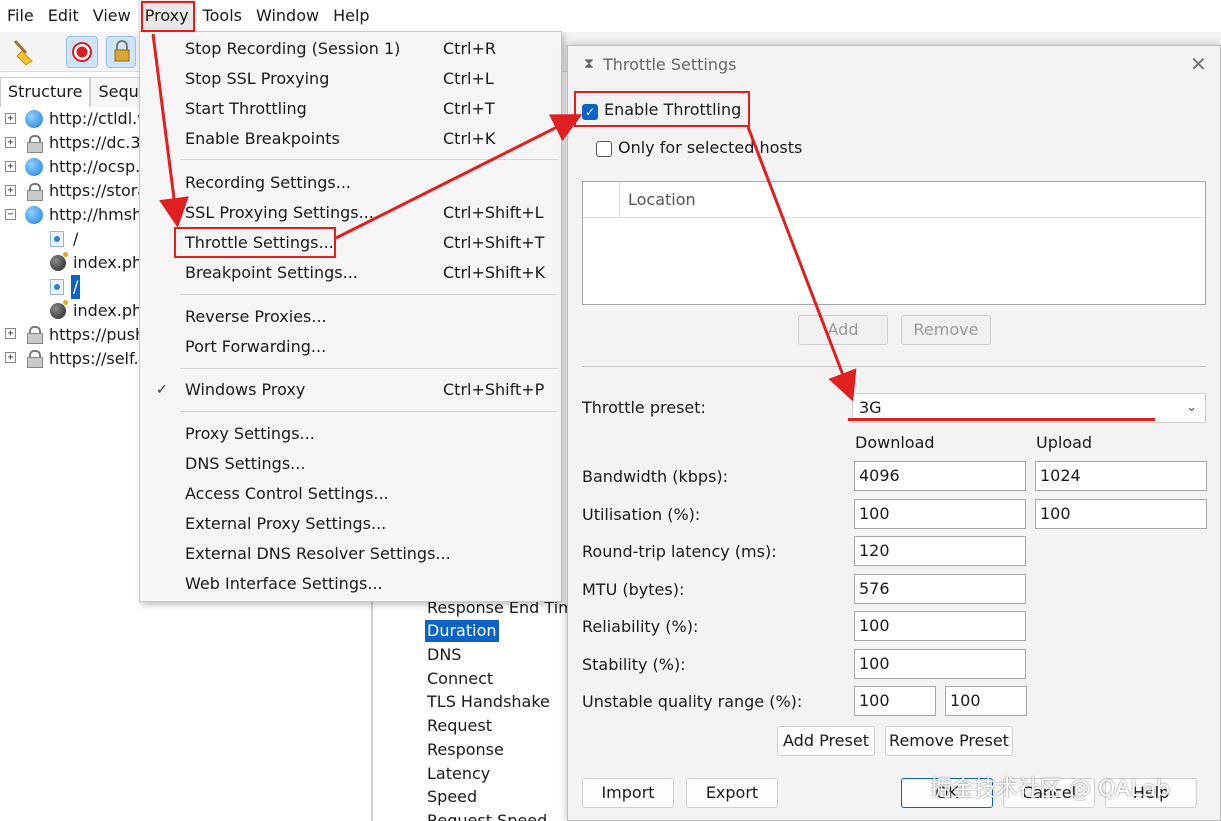  Describe the element at coordinates (350, 273) in the screenshot. I see `menu-item-breakpoint-settings: Breakpoint Settings... Ctrl+Shift+K` at that location.